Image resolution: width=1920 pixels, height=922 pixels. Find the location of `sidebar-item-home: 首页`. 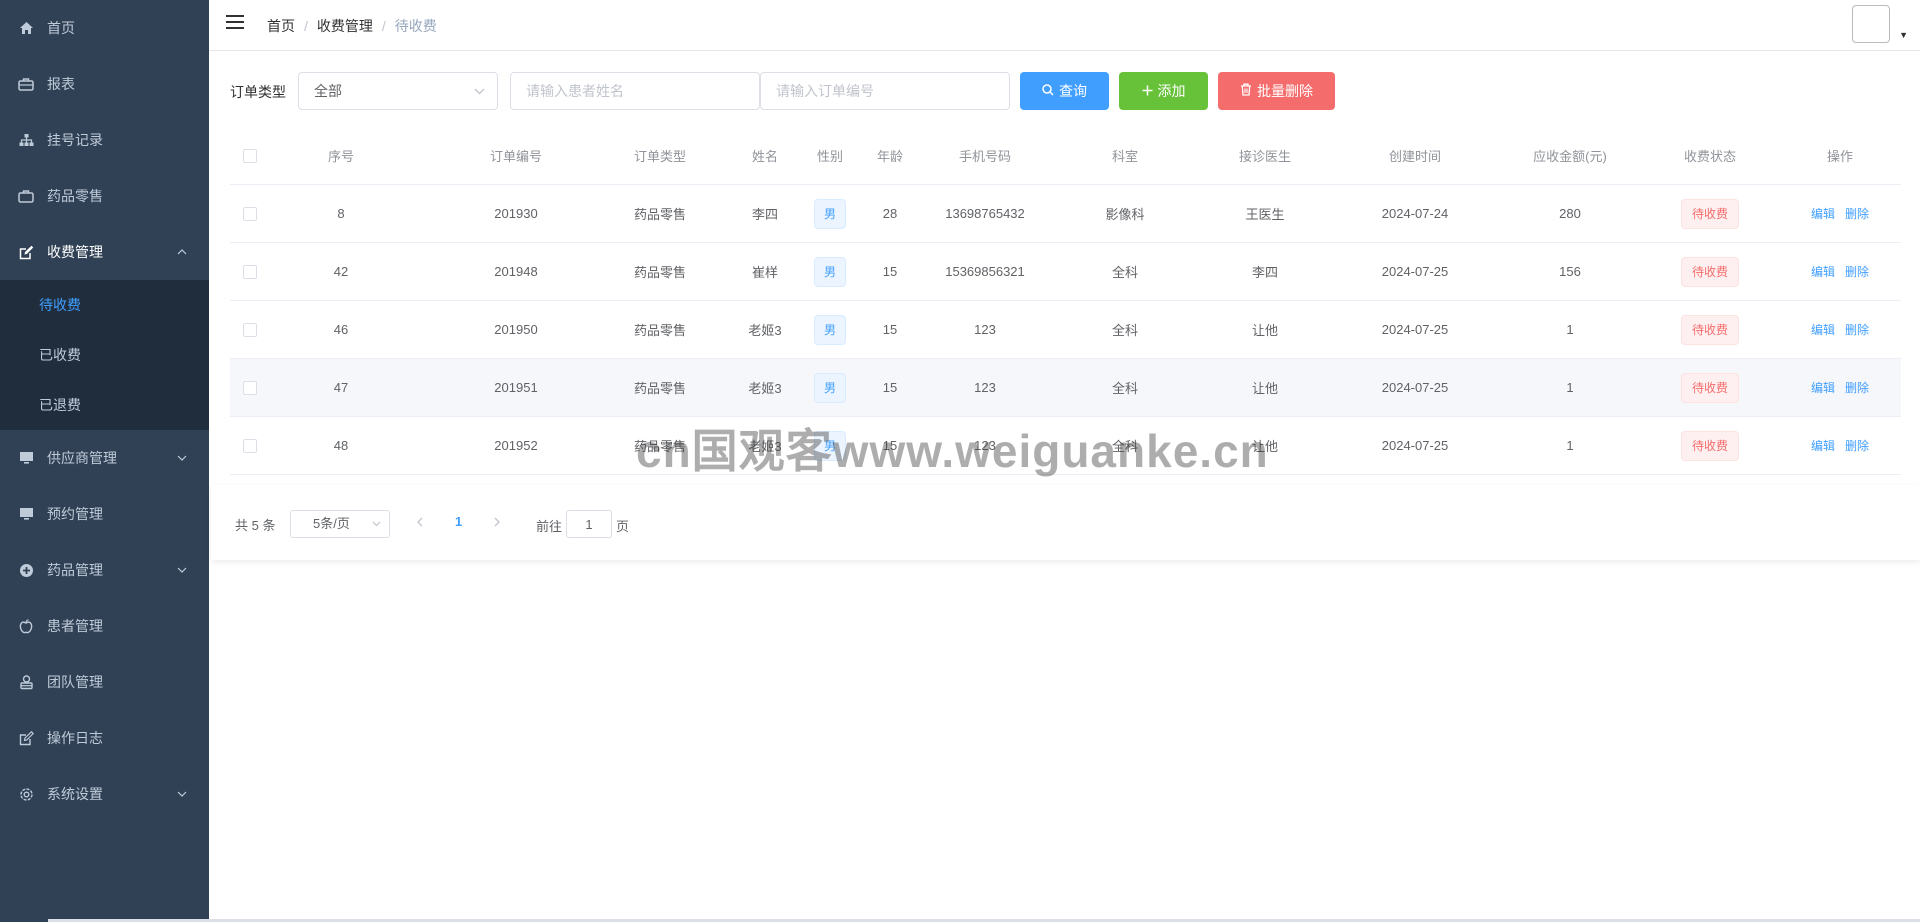

sidebar-item-home: 首页 is located at coordinates (104, 28).